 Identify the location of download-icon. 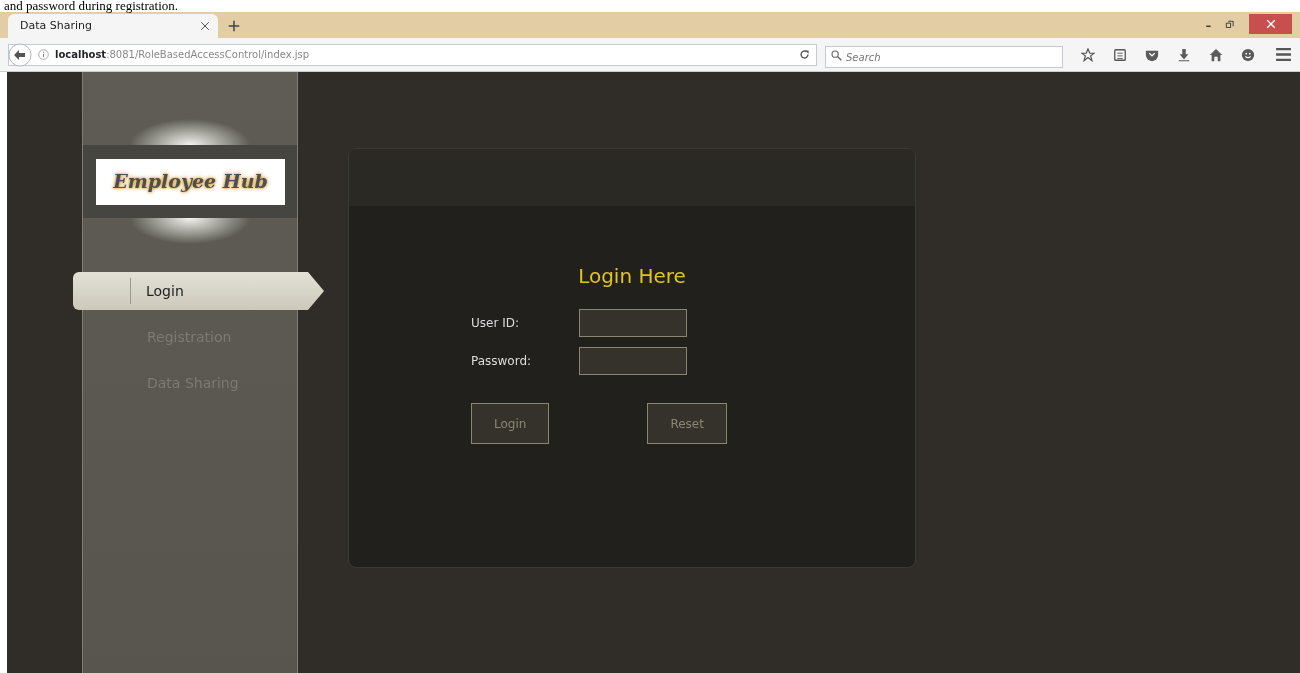
(1184, 54).